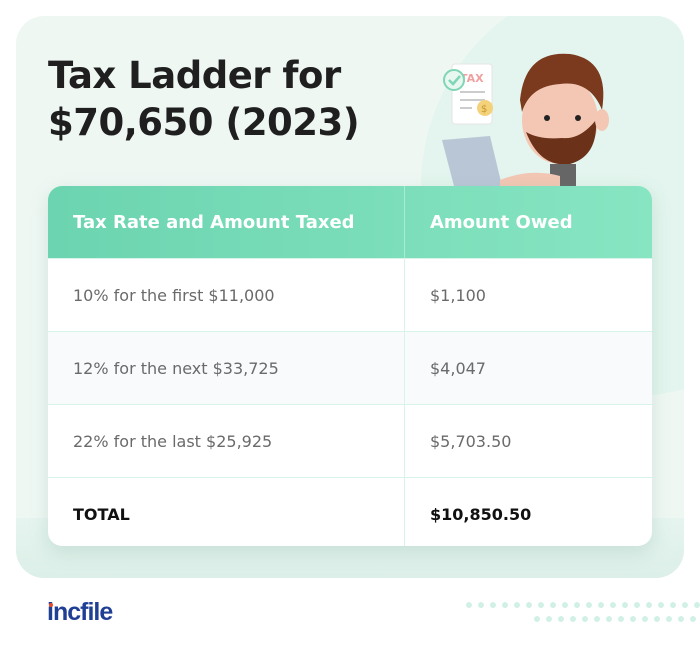 Image resolution: width=700 pixels, height=656 pixels. Describe the element at coordinates (471, 441) in the screenshot. I see `cell-owed: $5,703.50` at that location.